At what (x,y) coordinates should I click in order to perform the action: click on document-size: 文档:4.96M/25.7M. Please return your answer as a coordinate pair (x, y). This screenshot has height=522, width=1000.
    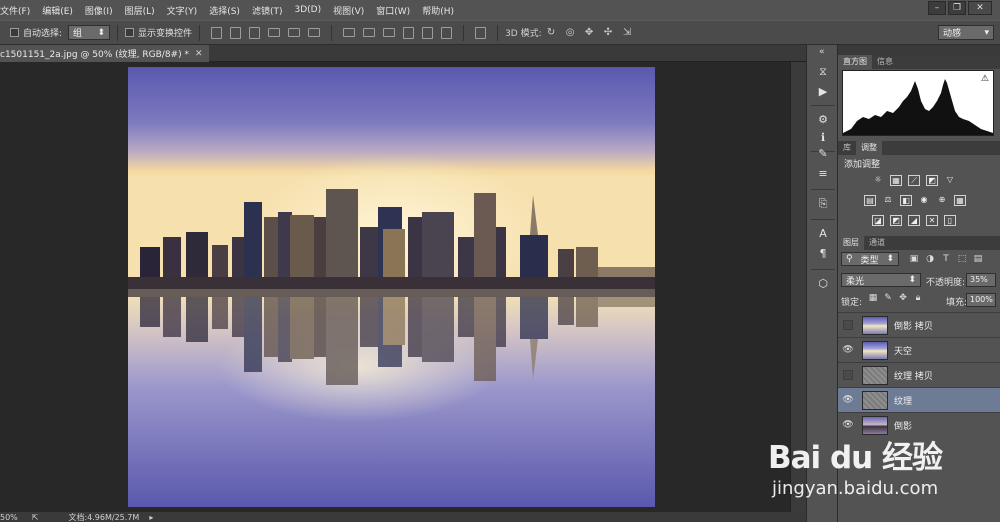
    Looking at the image, I should click on (103, 517).